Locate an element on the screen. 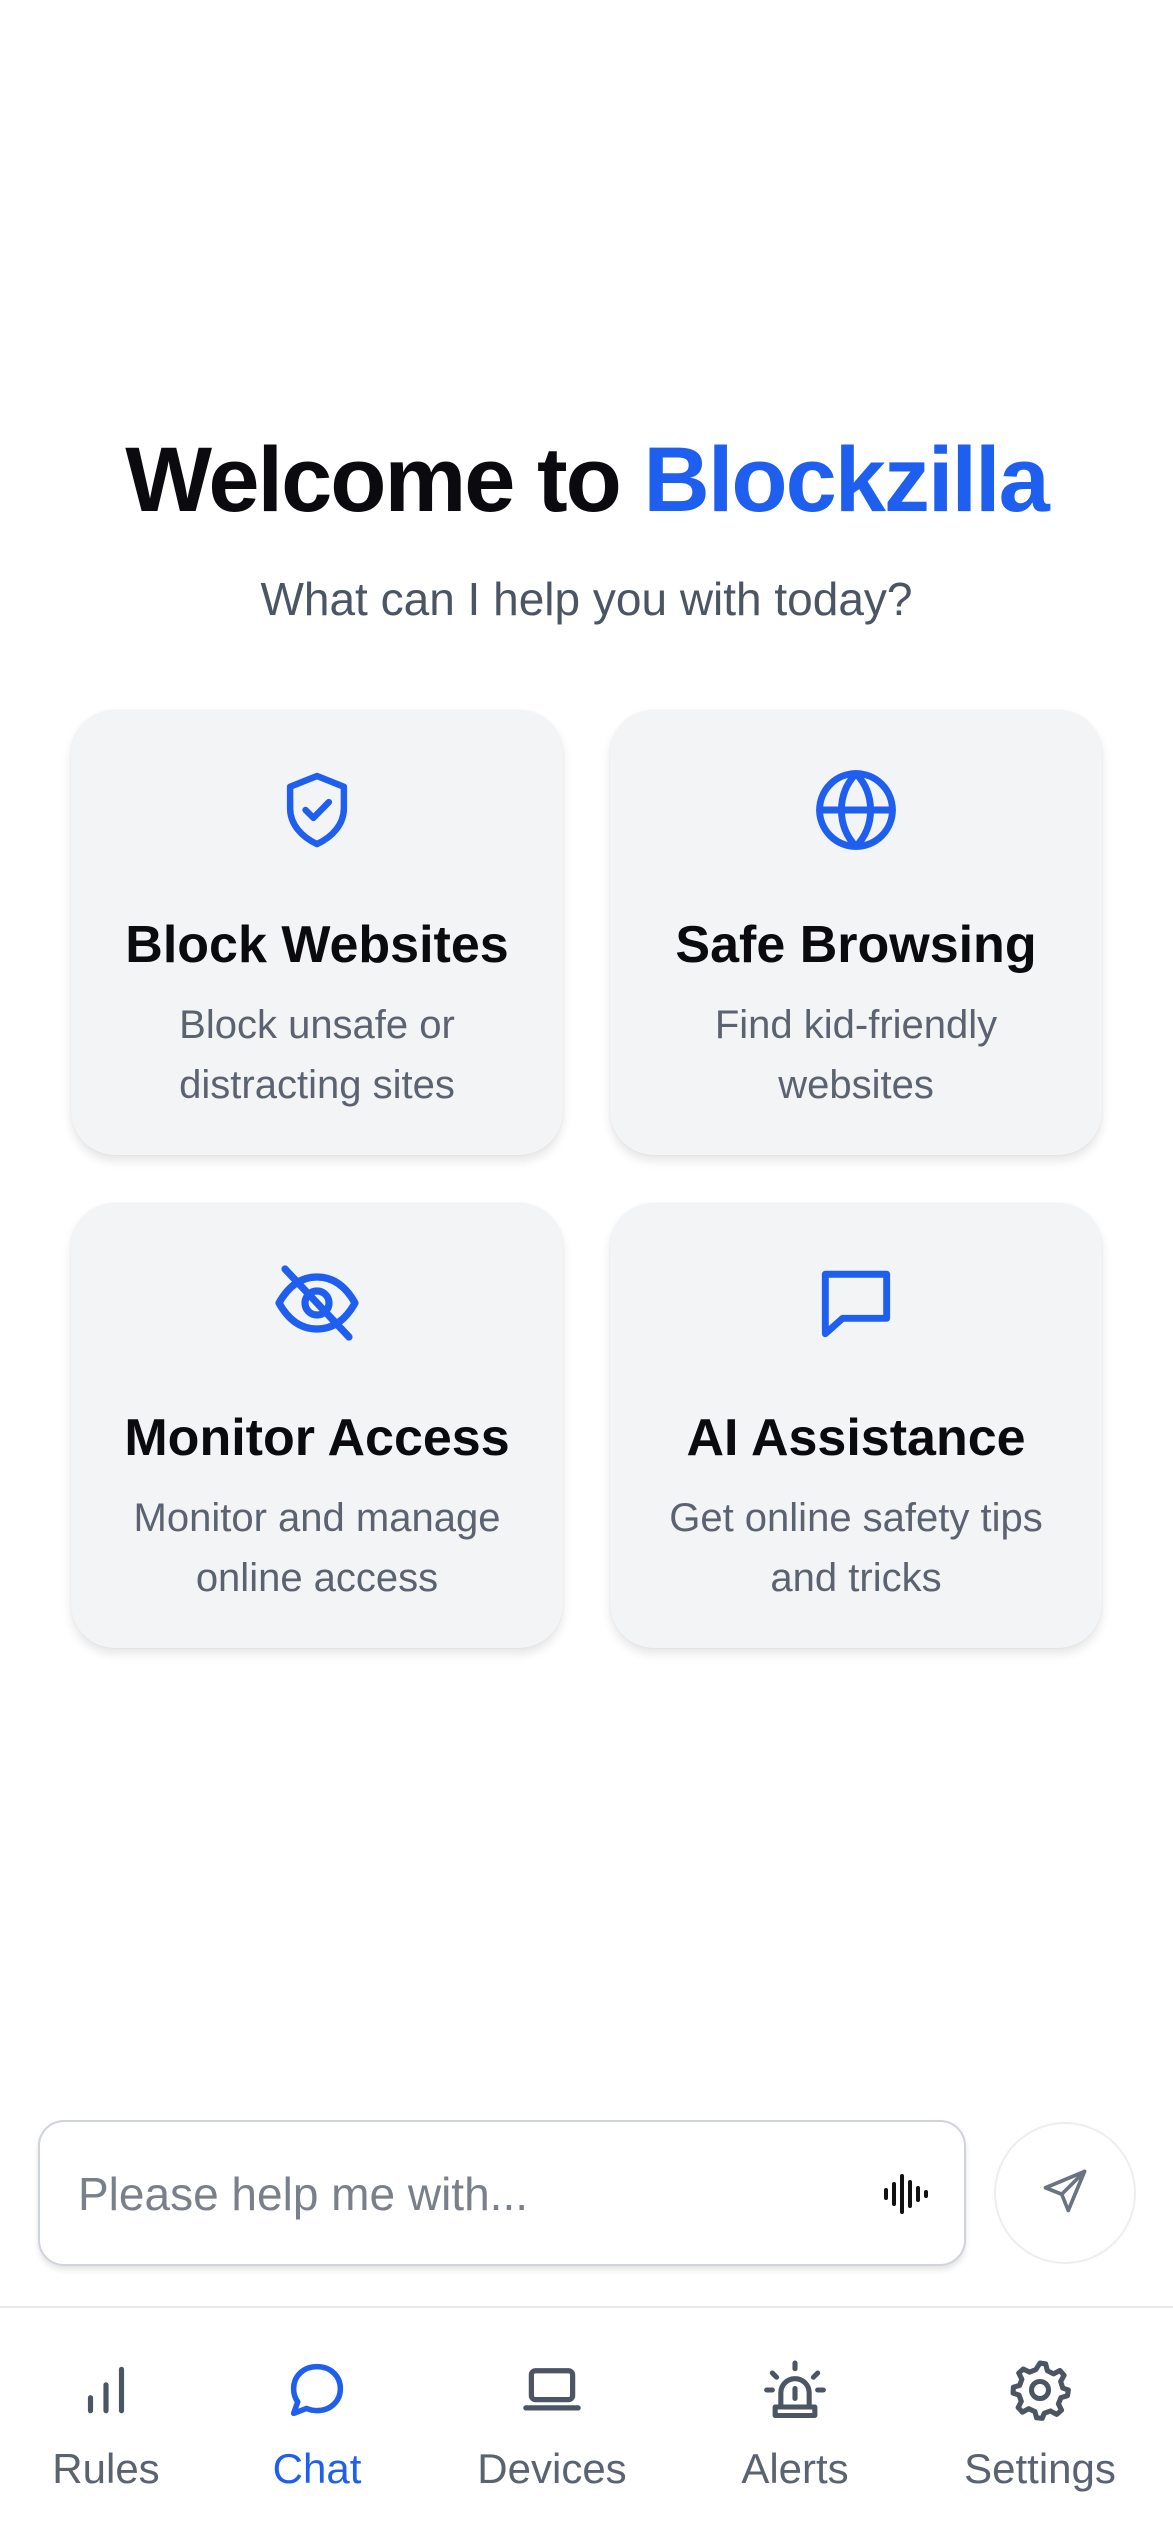 Image resolution: width=1173 pixels, height=2532 pixels. siren-icon is located at coordinates (795, 2390).